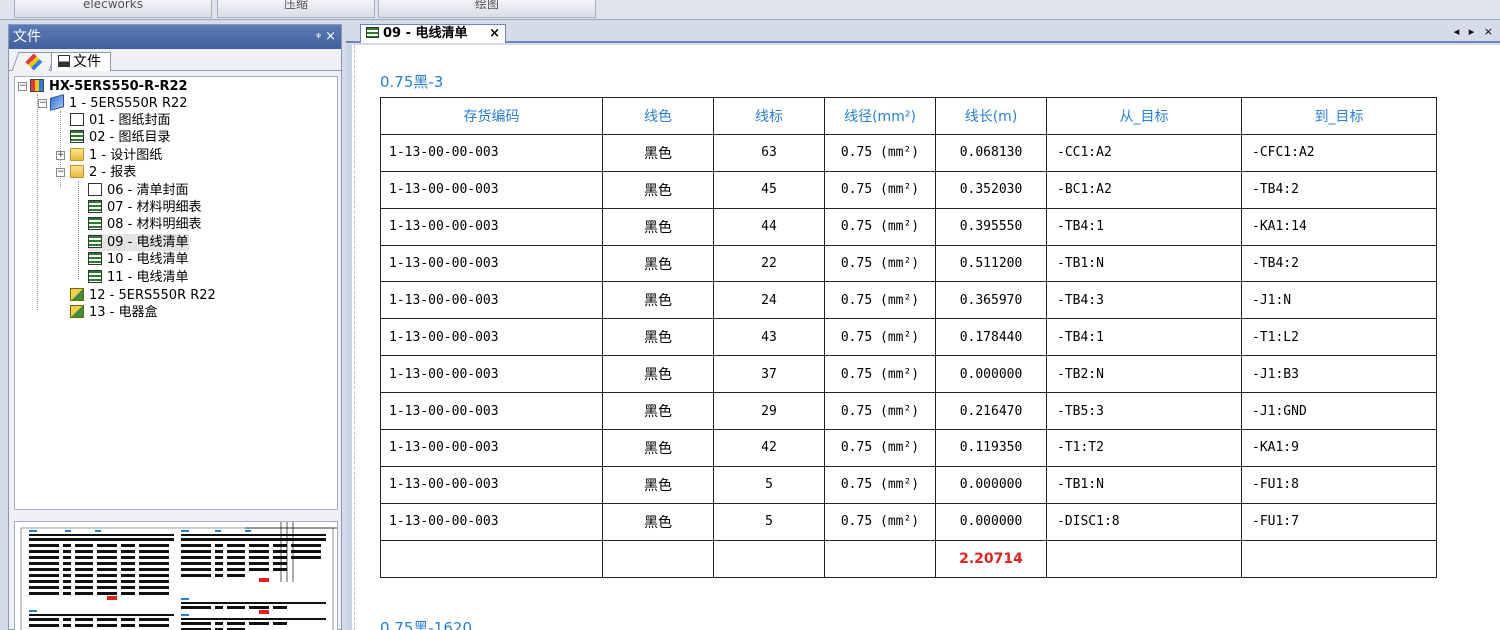 The height and width of the screenshot is (630, 1500). What do you see at coordinates (87, 62) in the screenshot?
I see `tab-files-label: 文件` at bounding box center [87, 62].